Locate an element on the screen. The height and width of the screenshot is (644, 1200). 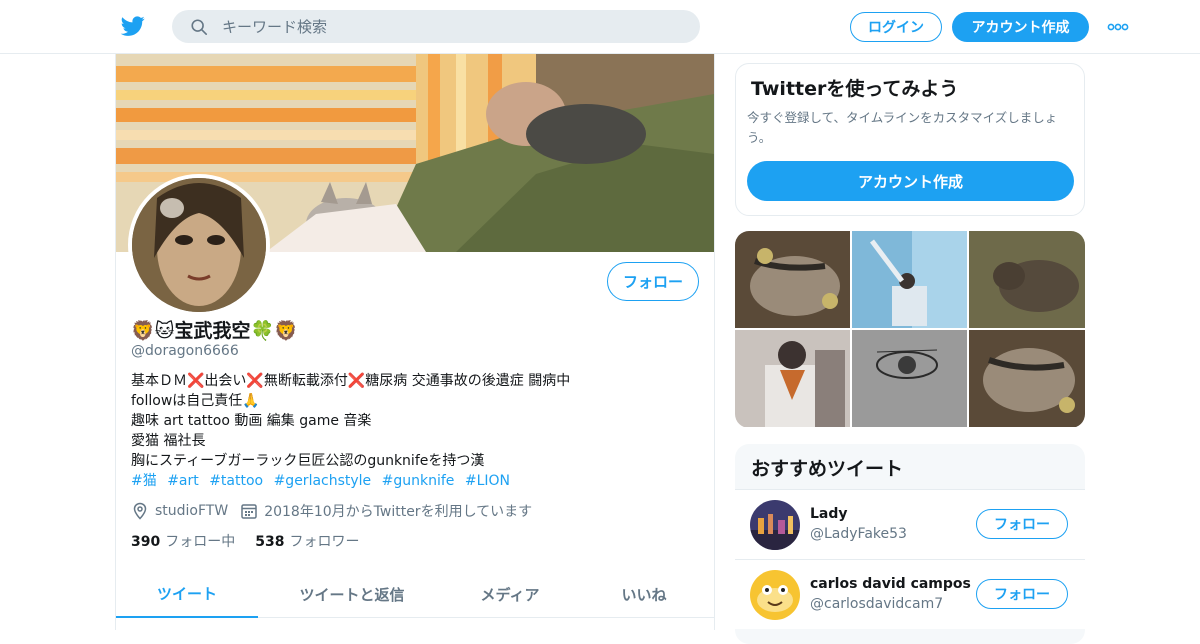
following-count-link: 390 フォロー中 is located at coordinates (183, 541).